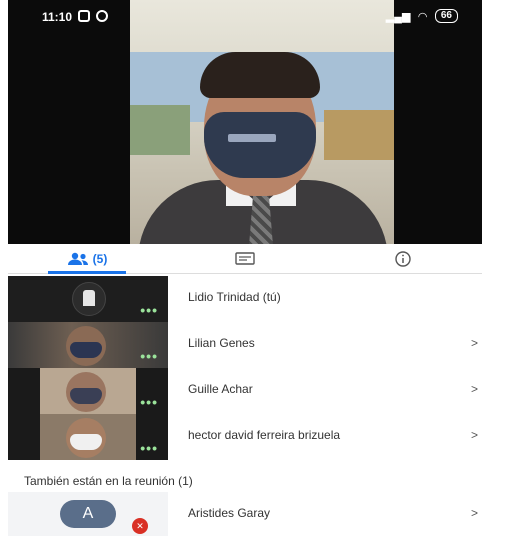  I want to click on mask-logo, so click(252, 138).